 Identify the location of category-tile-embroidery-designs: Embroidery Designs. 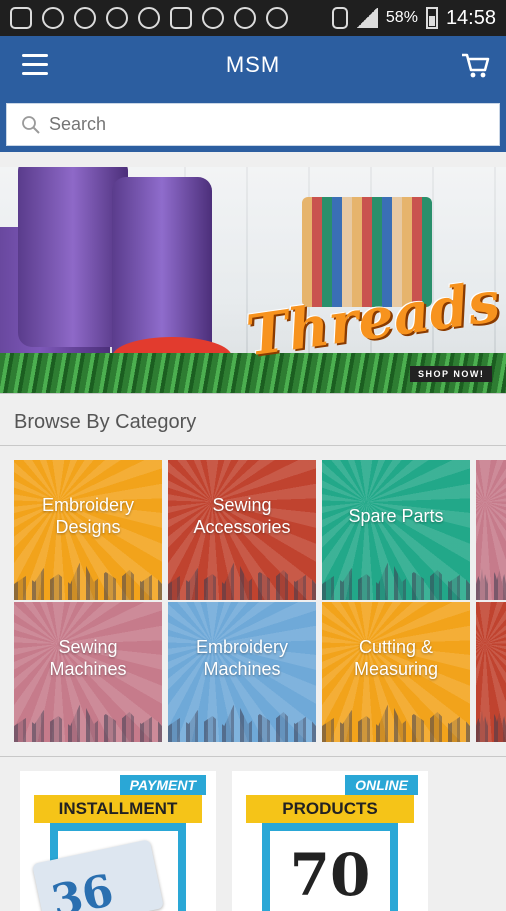
(88, 530).